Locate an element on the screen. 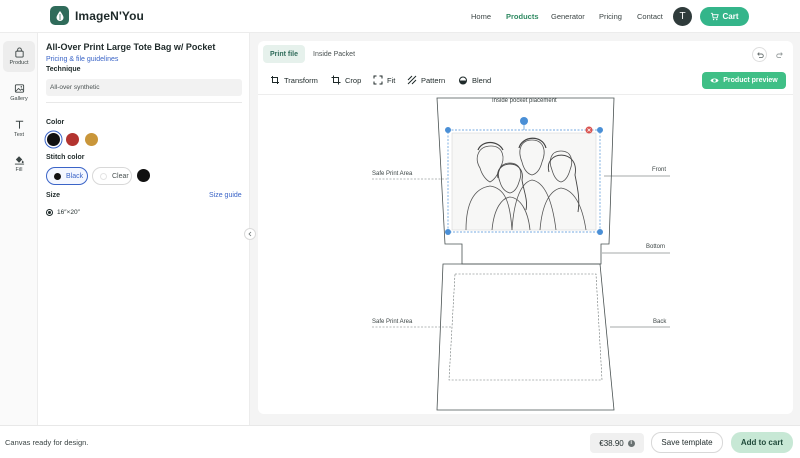 This screenshot has width=800, height=458. drop-logo-icon is located at coordinates (59, 15).